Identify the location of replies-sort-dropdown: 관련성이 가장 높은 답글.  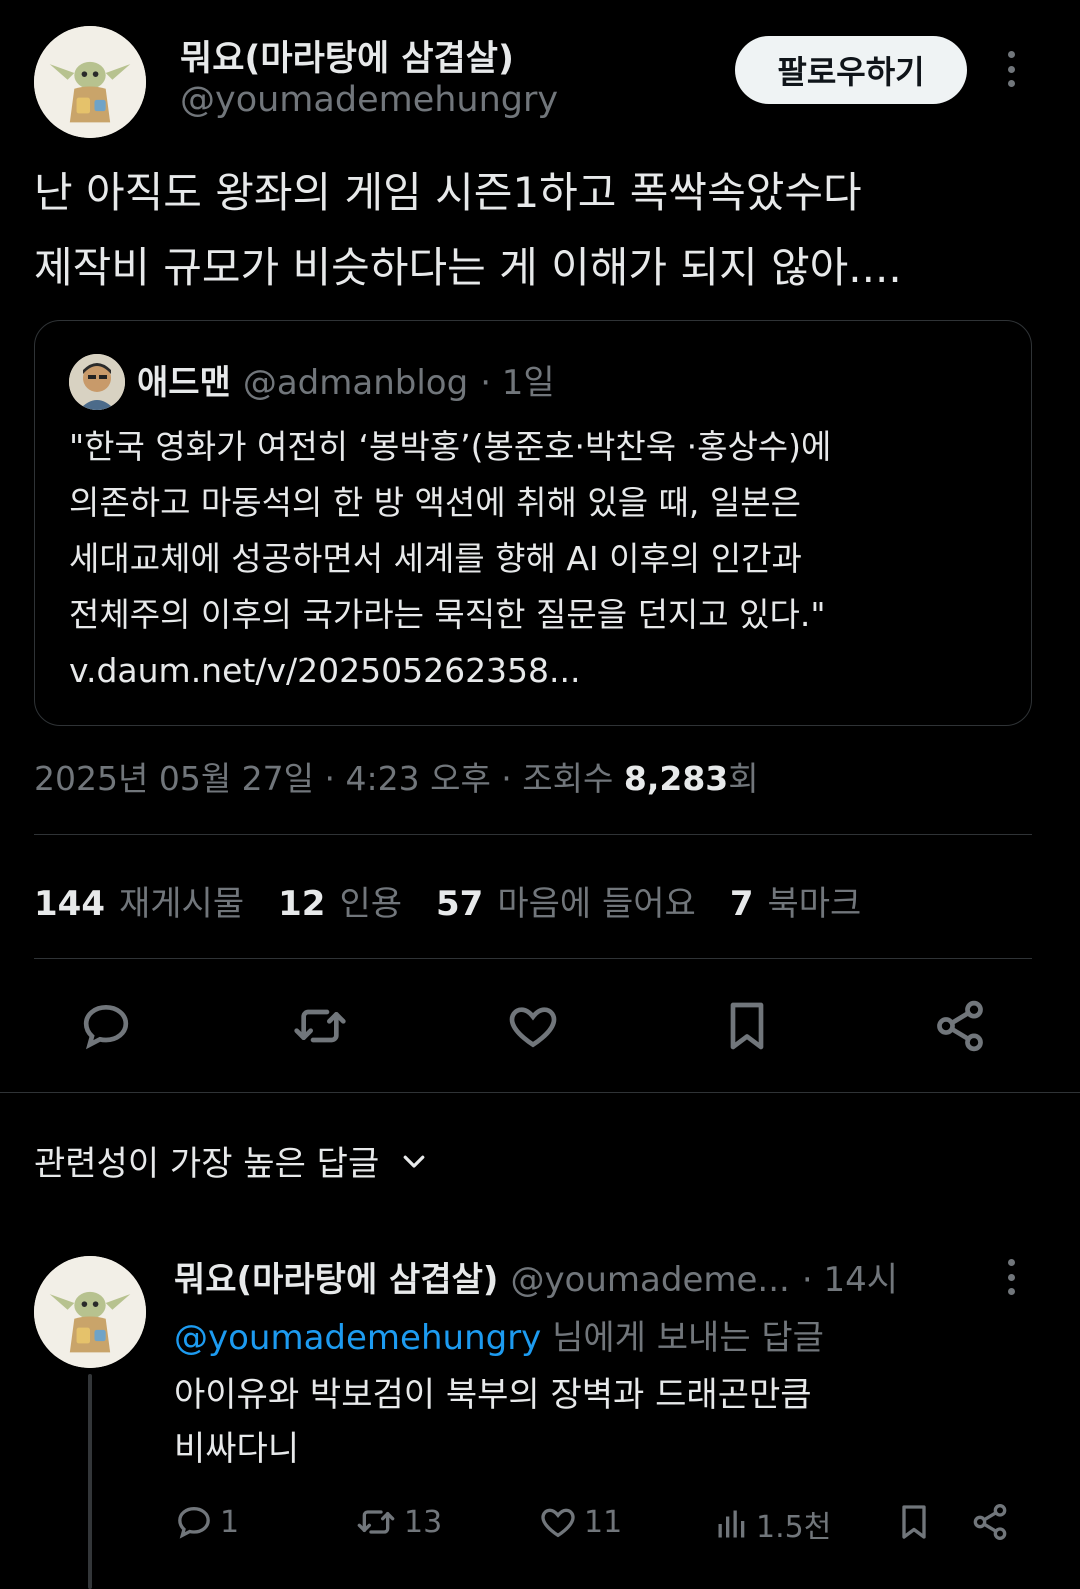
(231, 1160).